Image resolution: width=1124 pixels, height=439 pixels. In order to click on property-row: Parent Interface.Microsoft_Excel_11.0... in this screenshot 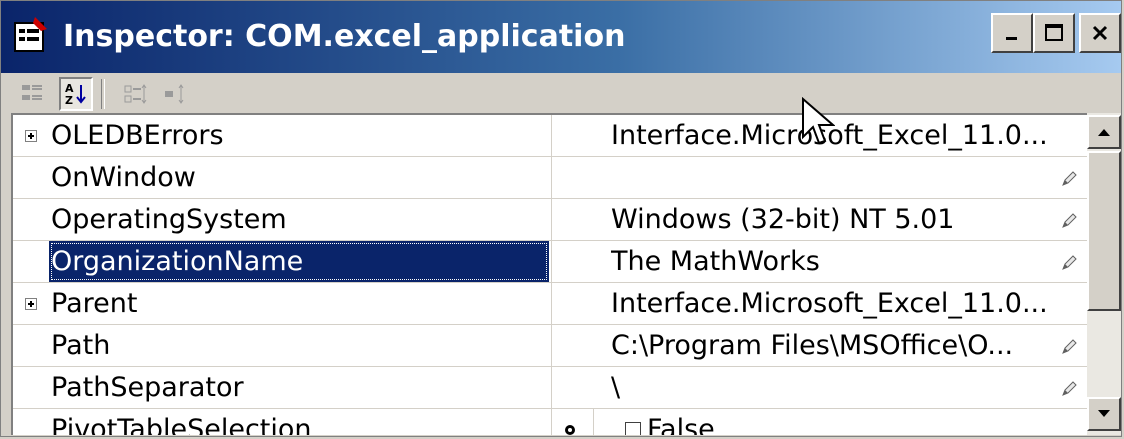, I will do `click(550, 304)`.